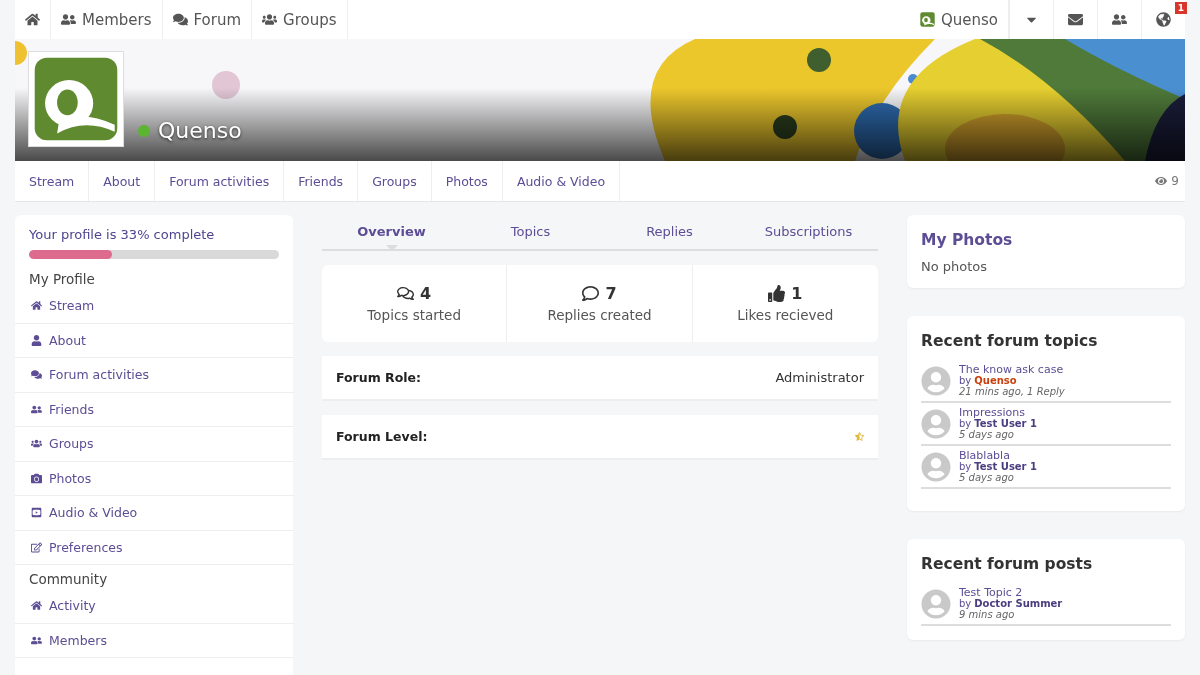 The height and width of the screenshot is (675, 1200). I want to click on forum-tab: Subscriptions, so click(808, 235).